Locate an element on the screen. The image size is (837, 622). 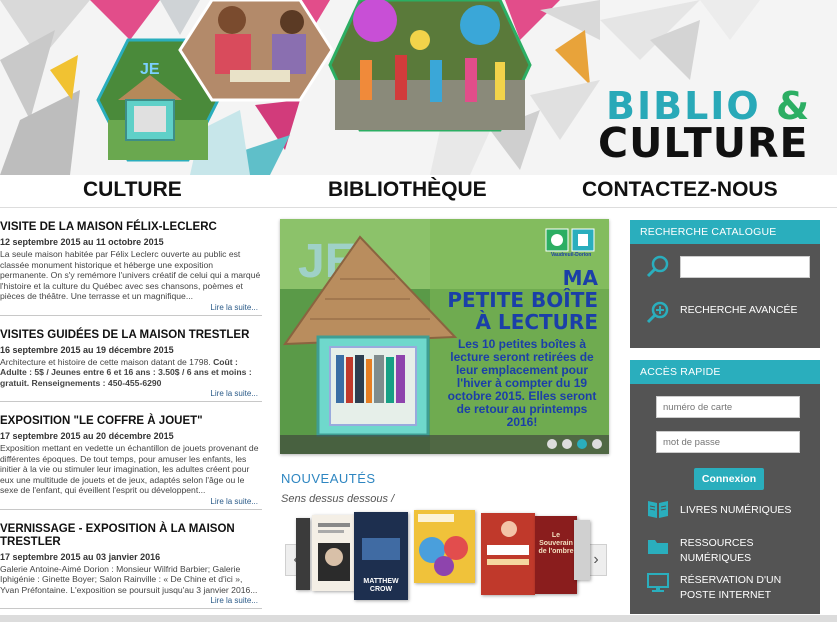
book-title: Le Souverain de l'ombre is located at coordinates (556, 543).